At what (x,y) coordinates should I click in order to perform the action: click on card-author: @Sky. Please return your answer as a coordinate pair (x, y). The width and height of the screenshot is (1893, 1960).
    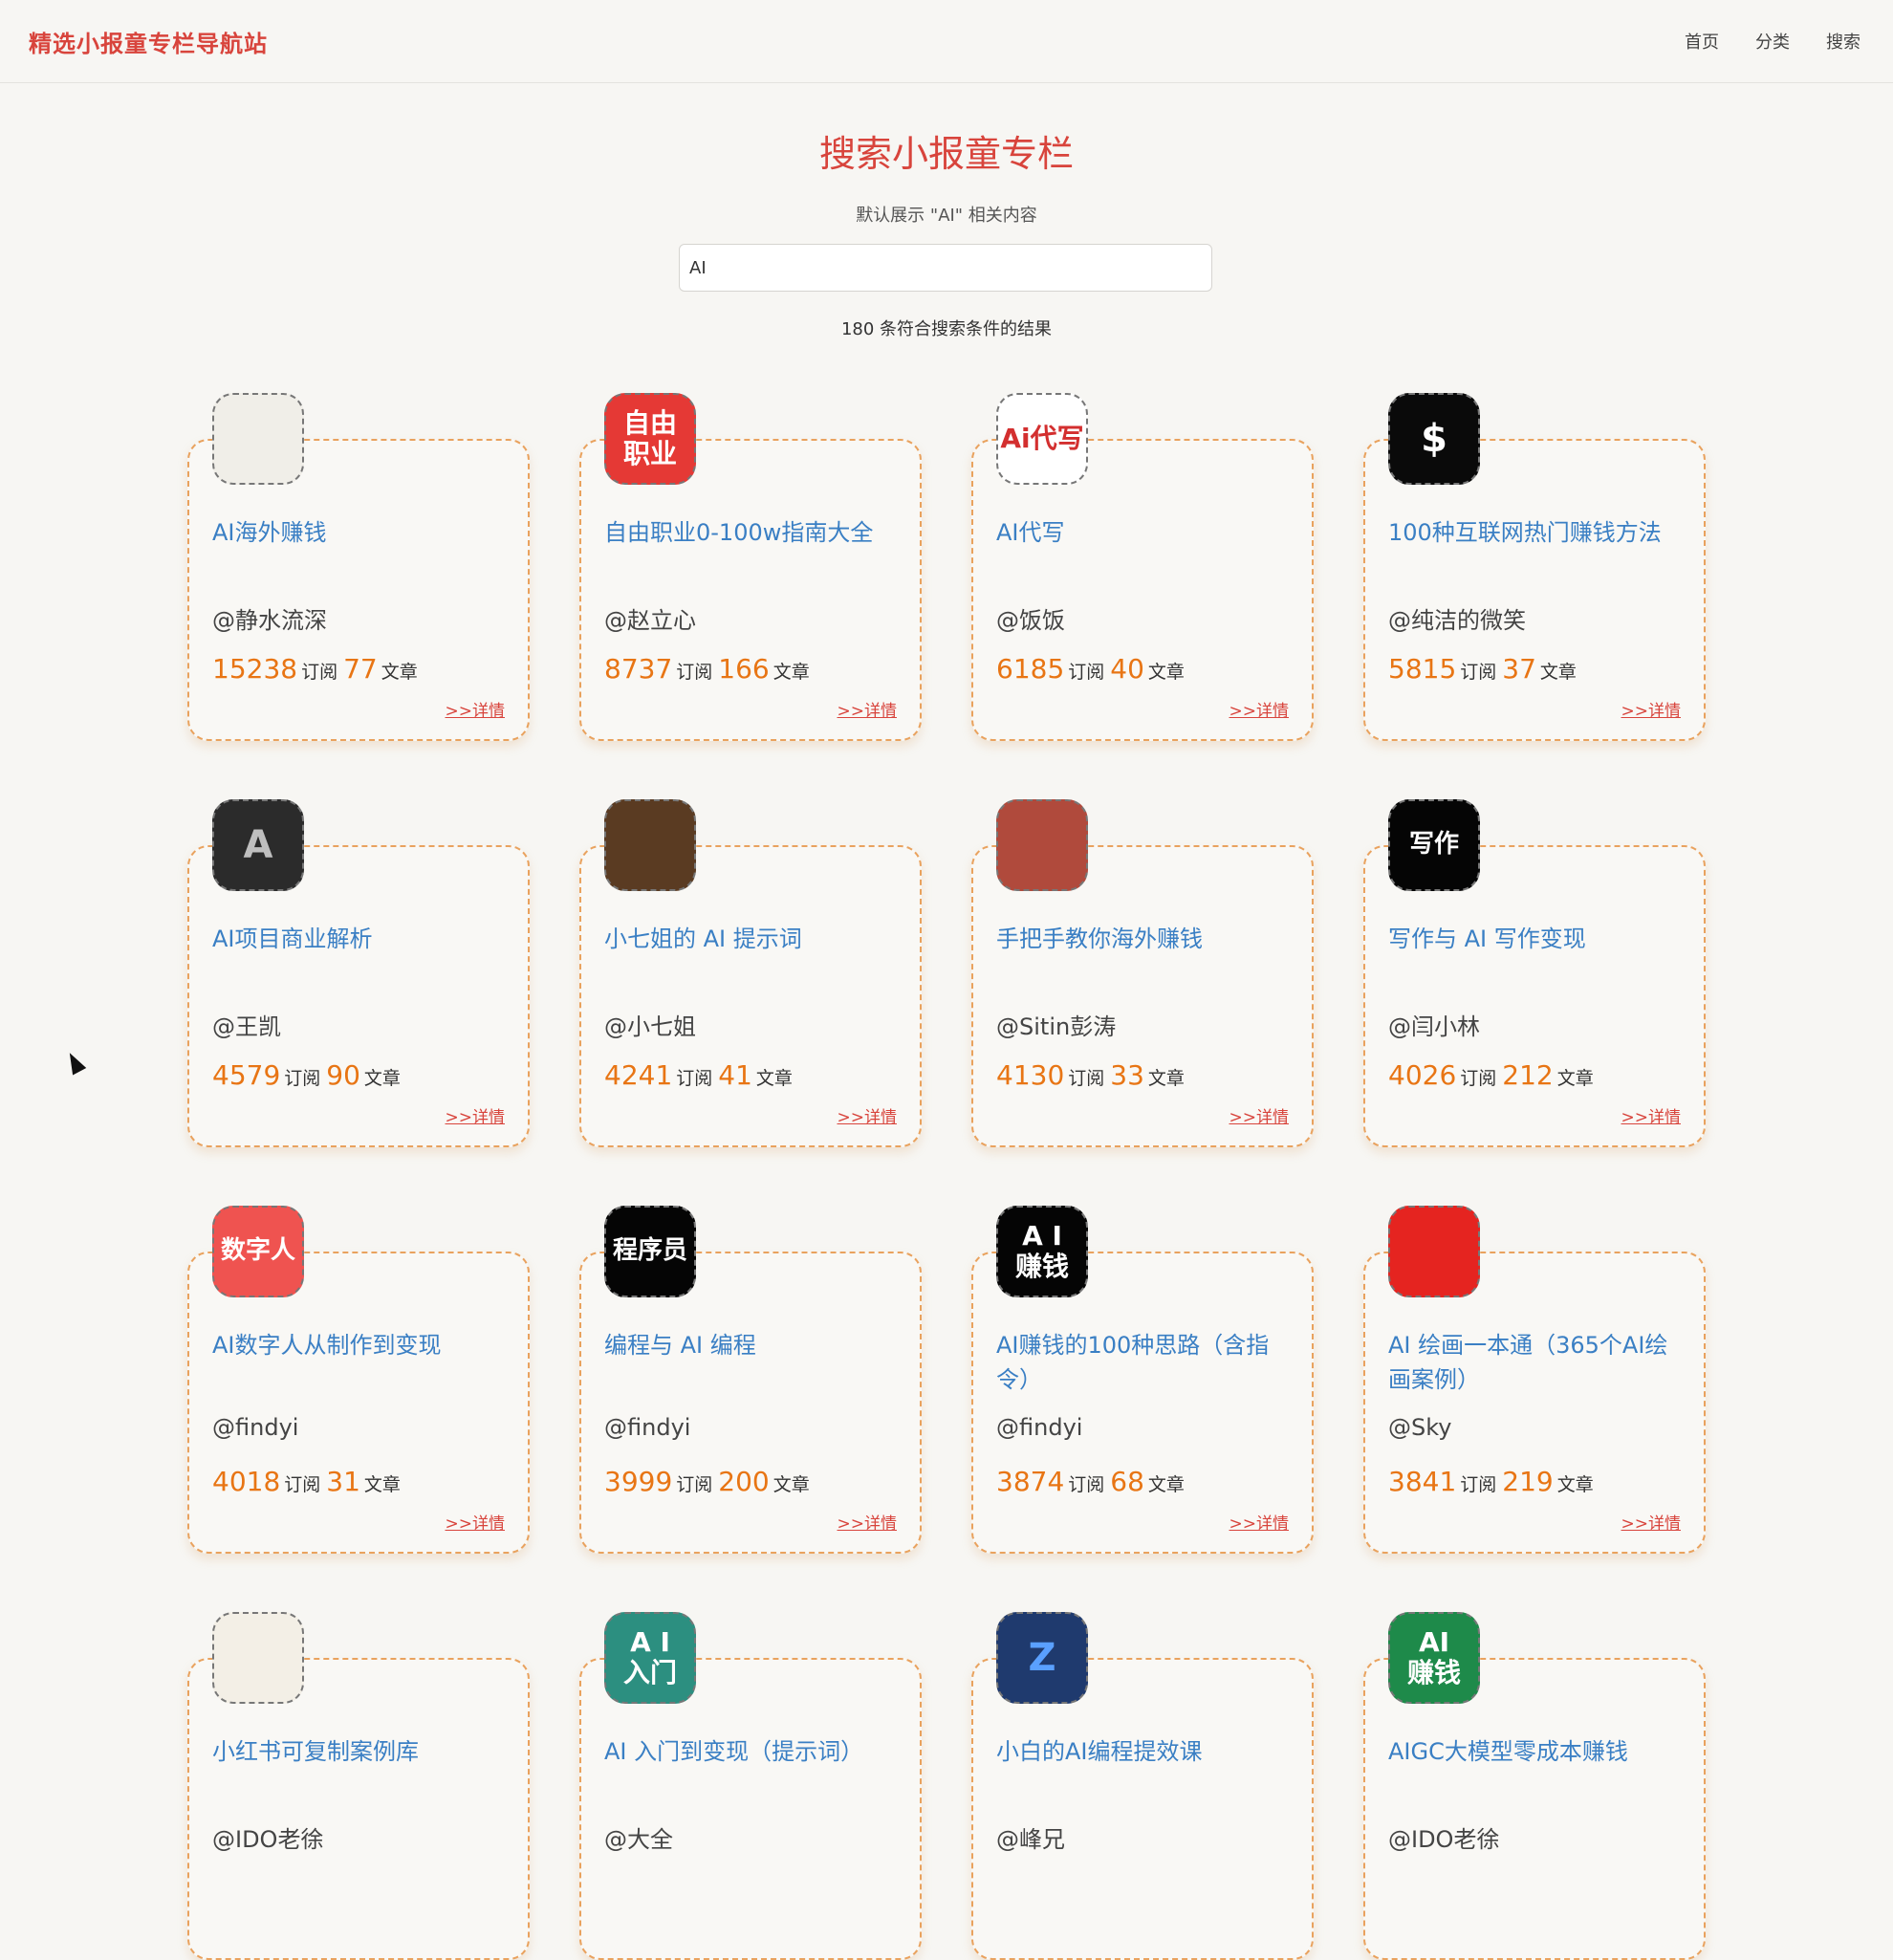
    Looking at the image, I should click on (1420, 1427).